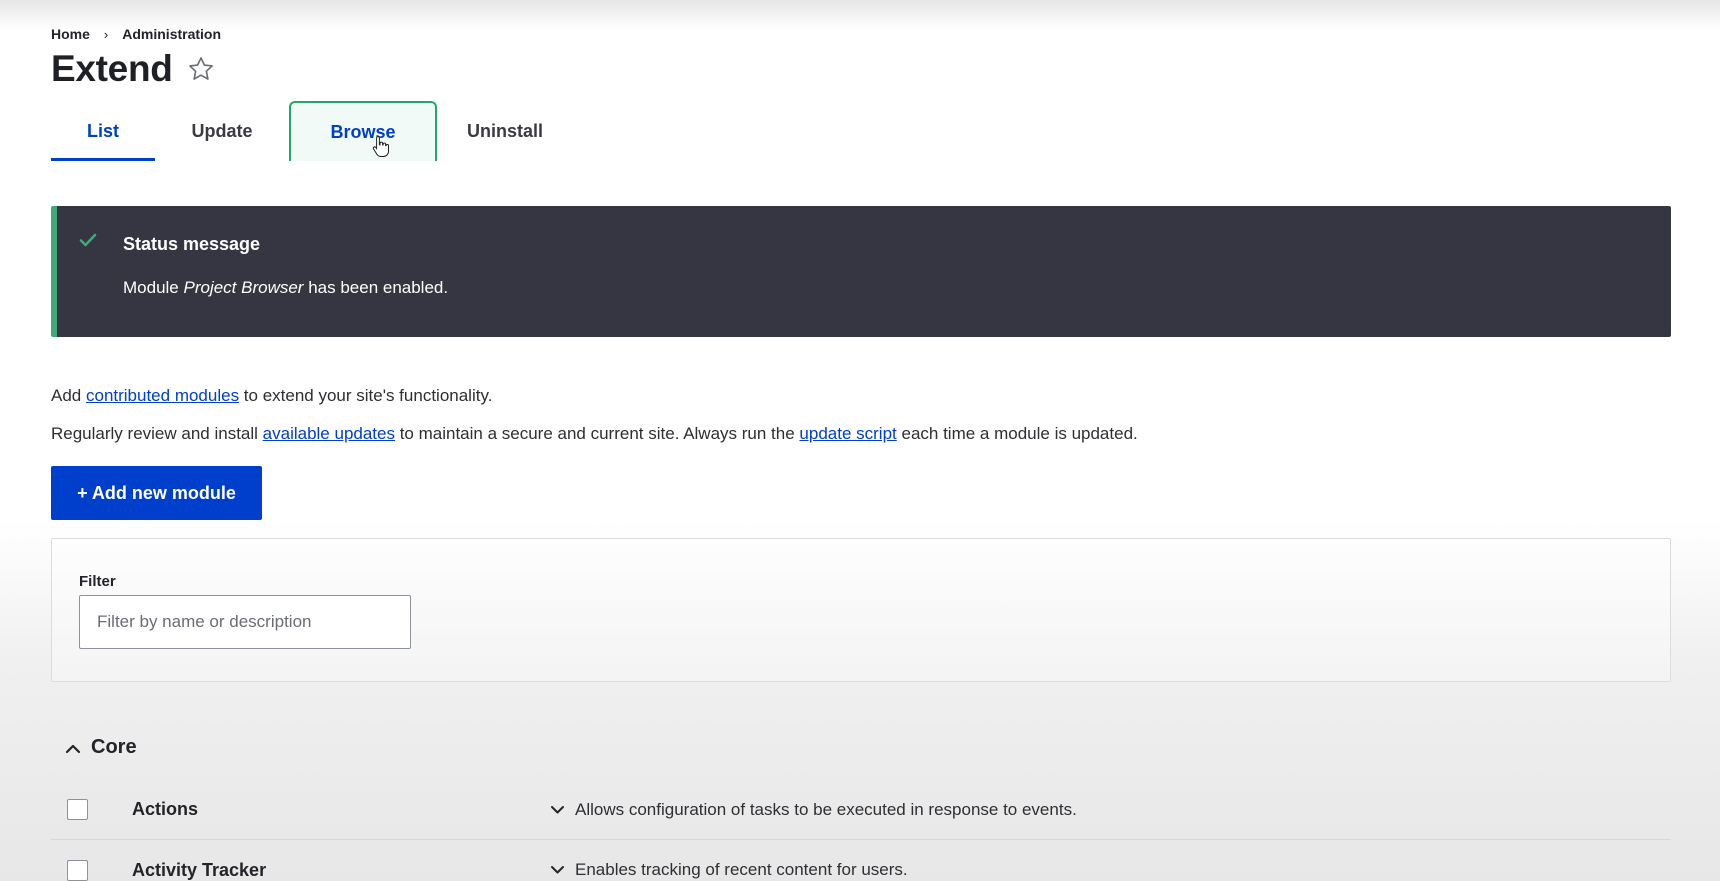  I want to click on core-section-toggle: Core, so click(101, 747).